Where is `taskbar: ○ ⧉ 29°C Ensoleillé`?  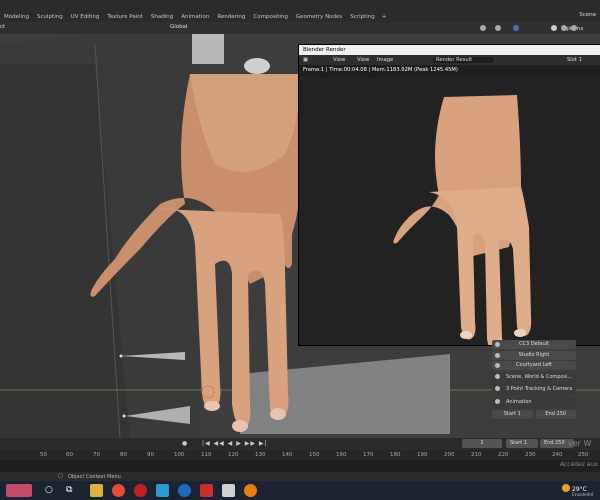
taskbar: ○ ⧉ 29°C Ensoleillé is located at coordinates (300, 490).